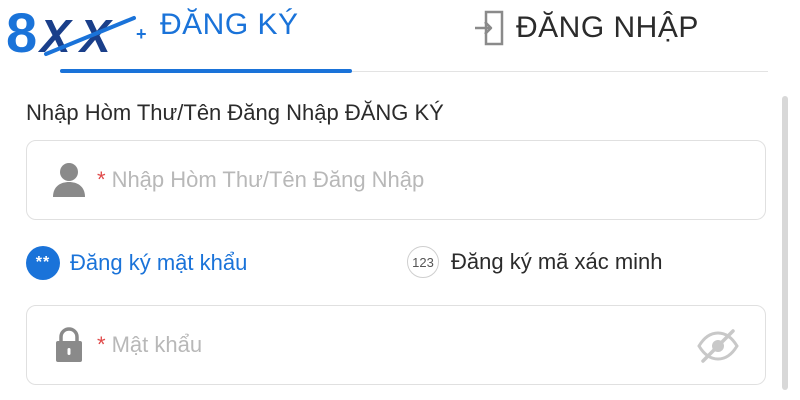 Image resolution: width=800 pixels, height=400 pixels. I want to click on tab-login-label: ĐĂNG NHẬP, so click(607, 27).